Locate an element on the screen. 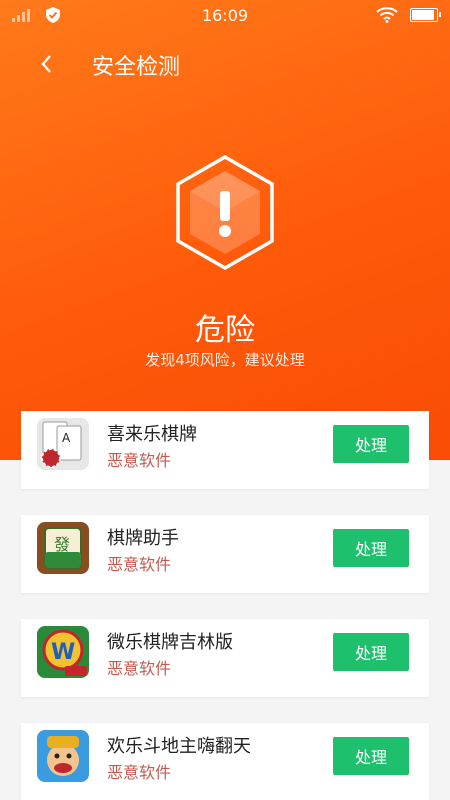  risk-summary: 发现4项风险，建议处理 is located at coordinates (225, 360).